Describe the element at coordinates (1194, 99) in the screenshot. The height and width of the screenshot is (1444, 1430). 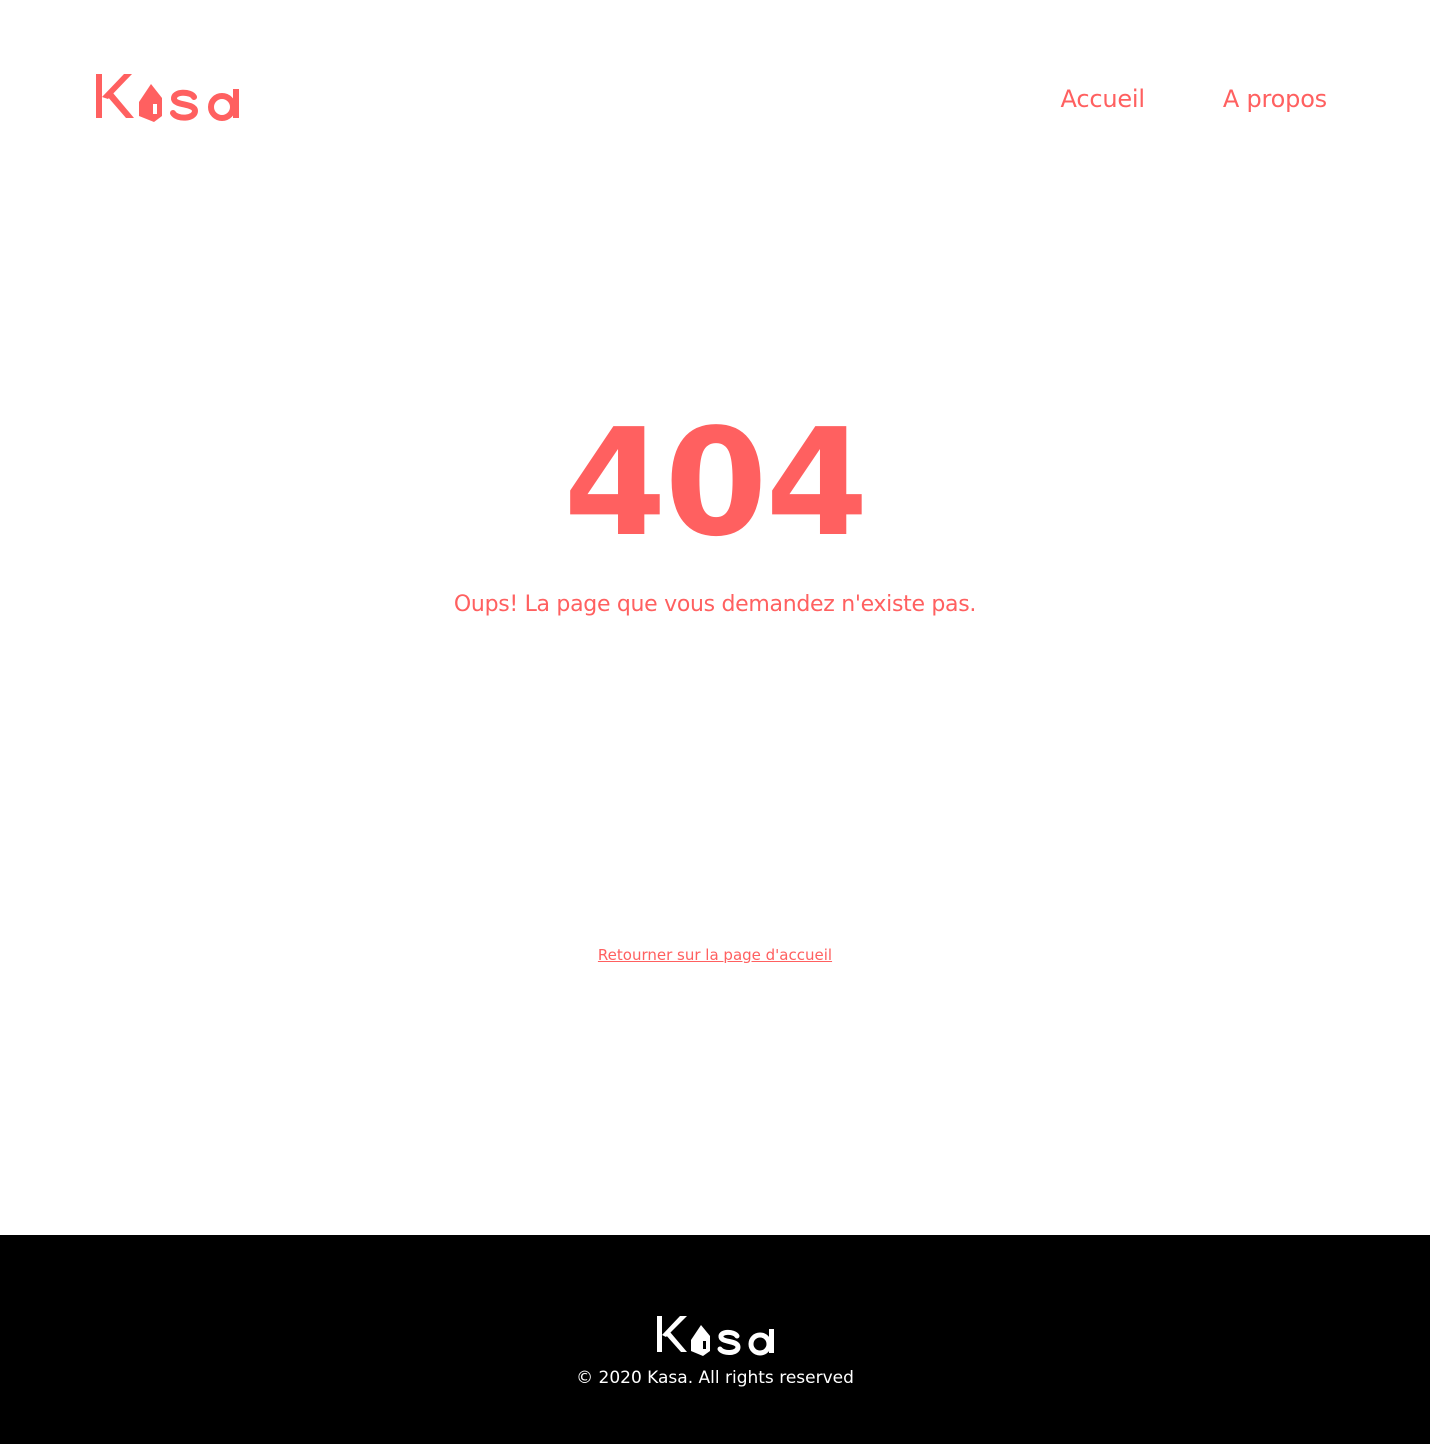
I see `main-nav: Accueil A propos` at that location.